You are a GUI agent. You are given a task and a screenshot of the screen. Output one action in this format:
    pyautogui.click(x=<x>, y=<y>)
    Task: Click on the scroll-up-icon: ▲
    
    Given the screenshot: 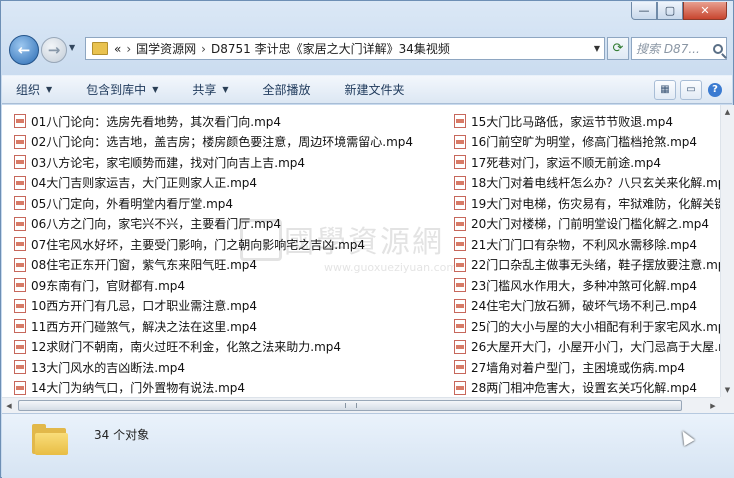 What is the action you would take?
    pyautogui.click(x=727, y=112)
    